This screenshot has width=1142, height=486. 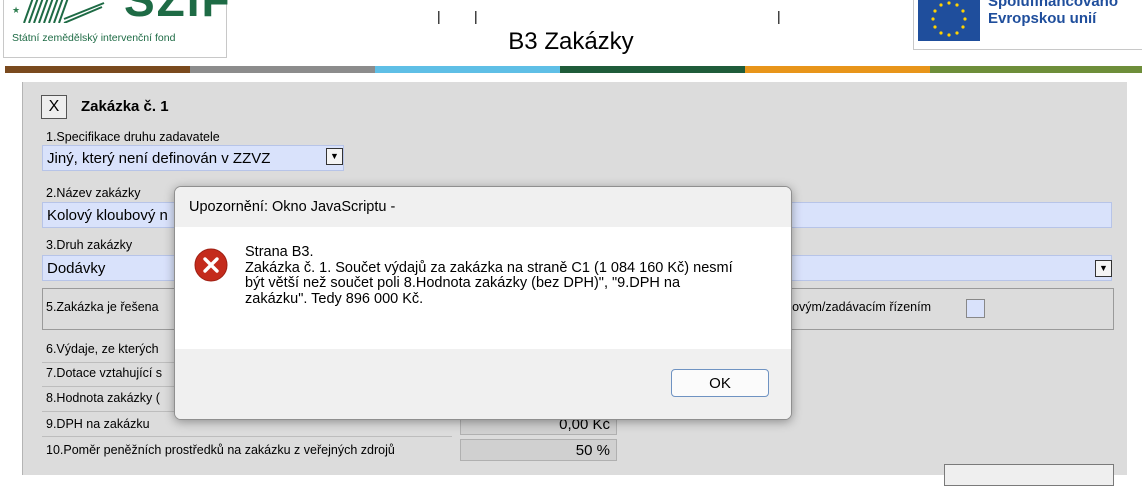 I want to click on divider, so click(x=247, y=436).